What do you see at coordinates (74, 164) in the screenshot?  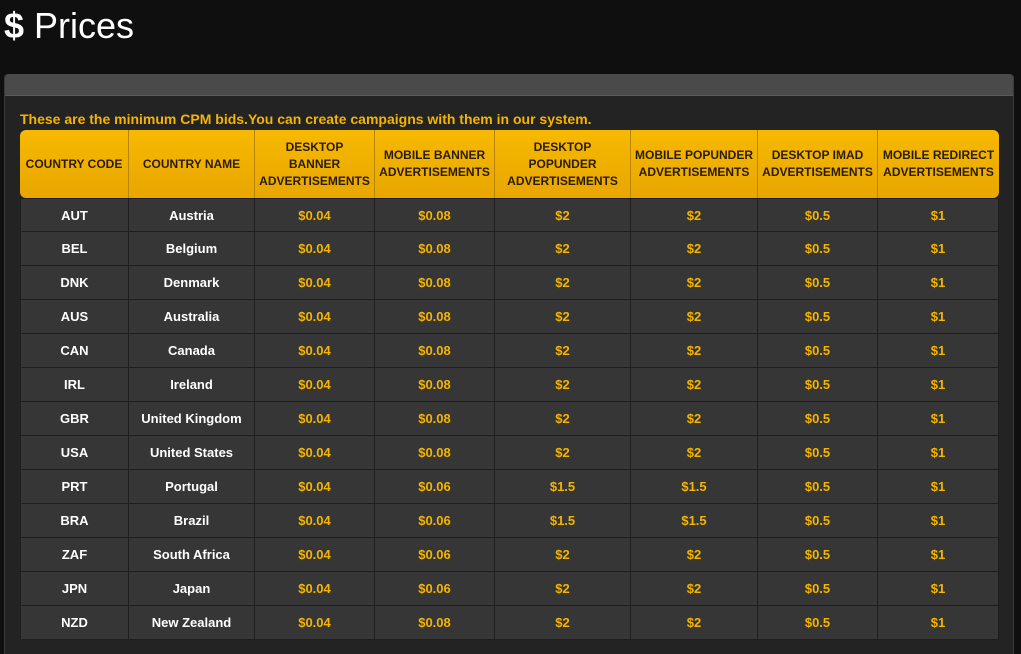 I see `column-header: COUNTRY CODE` at bounding box center [74, 164].